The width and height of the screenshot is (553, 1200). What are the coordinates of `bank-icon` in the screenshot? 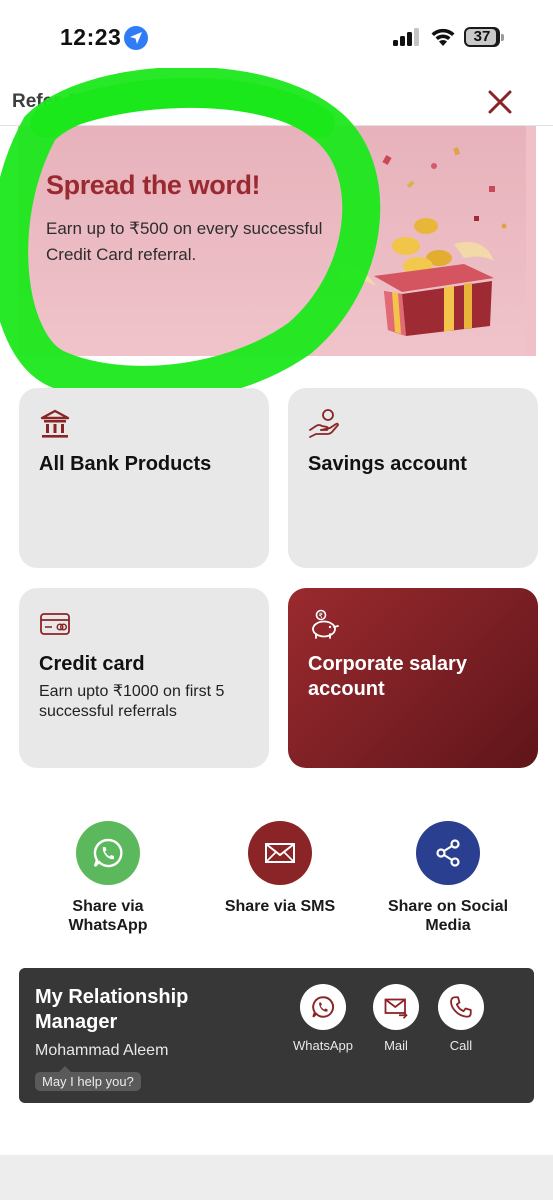 It's located at (55, 424).